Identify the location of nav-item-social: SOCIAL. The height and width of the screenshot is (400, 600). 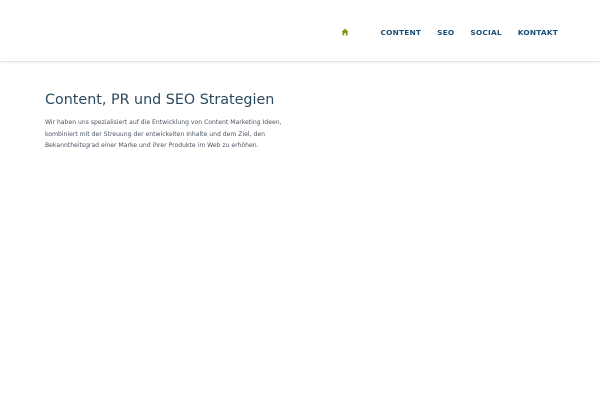
(485, 32).